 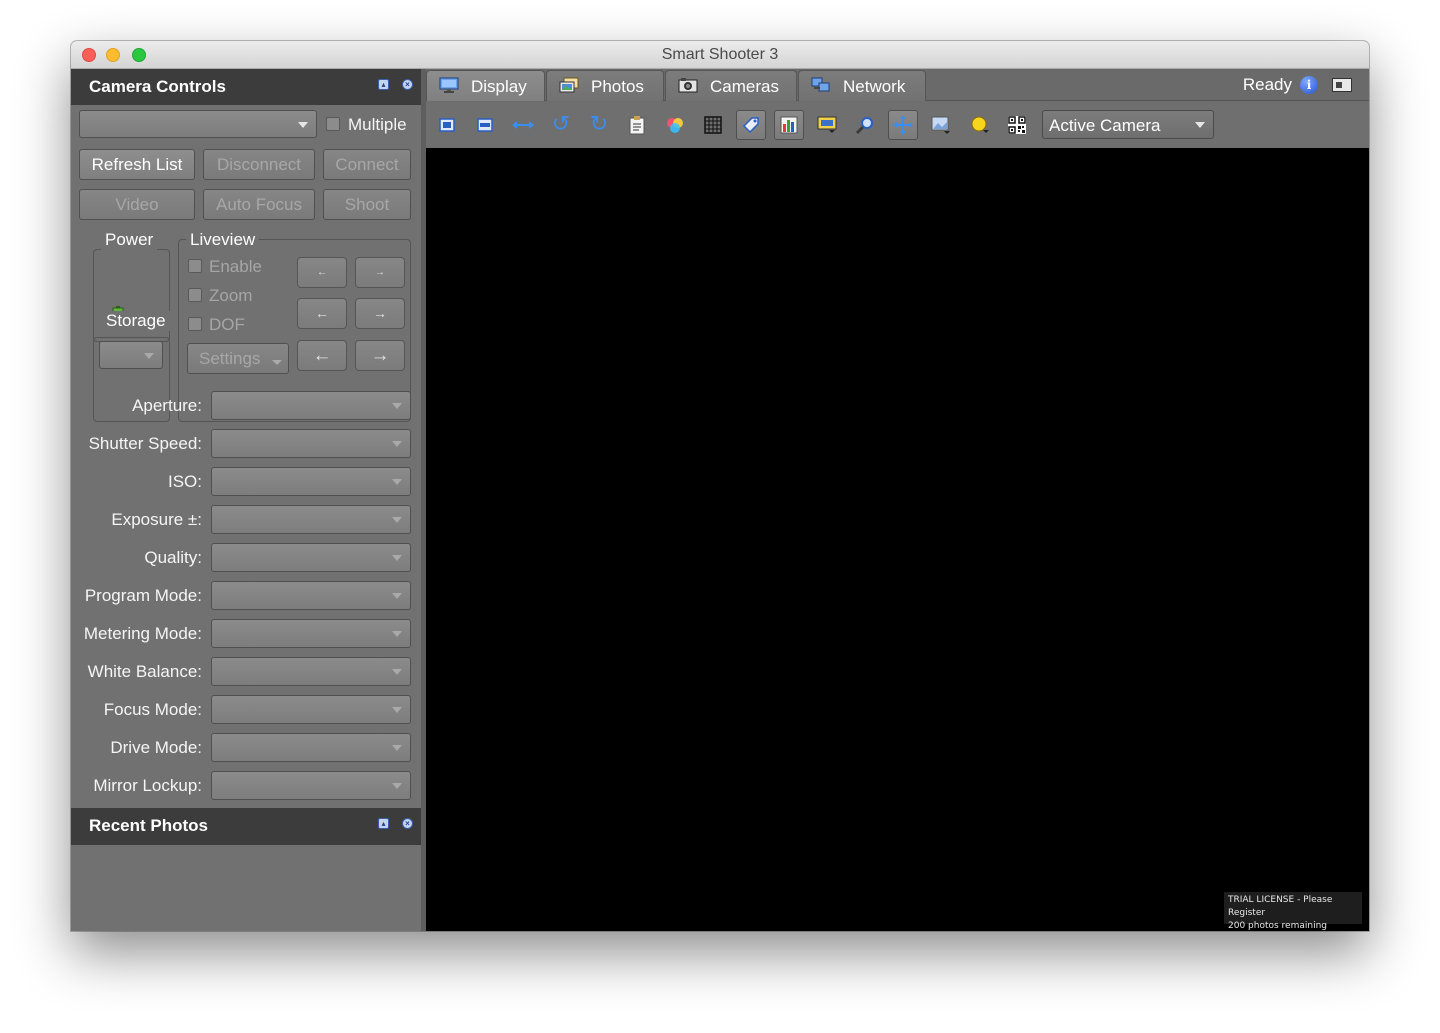 What do you see at coordinates (874, 86) in the screenshot?
I see `tab-network-label: Network` at bounding box center [874, 86].